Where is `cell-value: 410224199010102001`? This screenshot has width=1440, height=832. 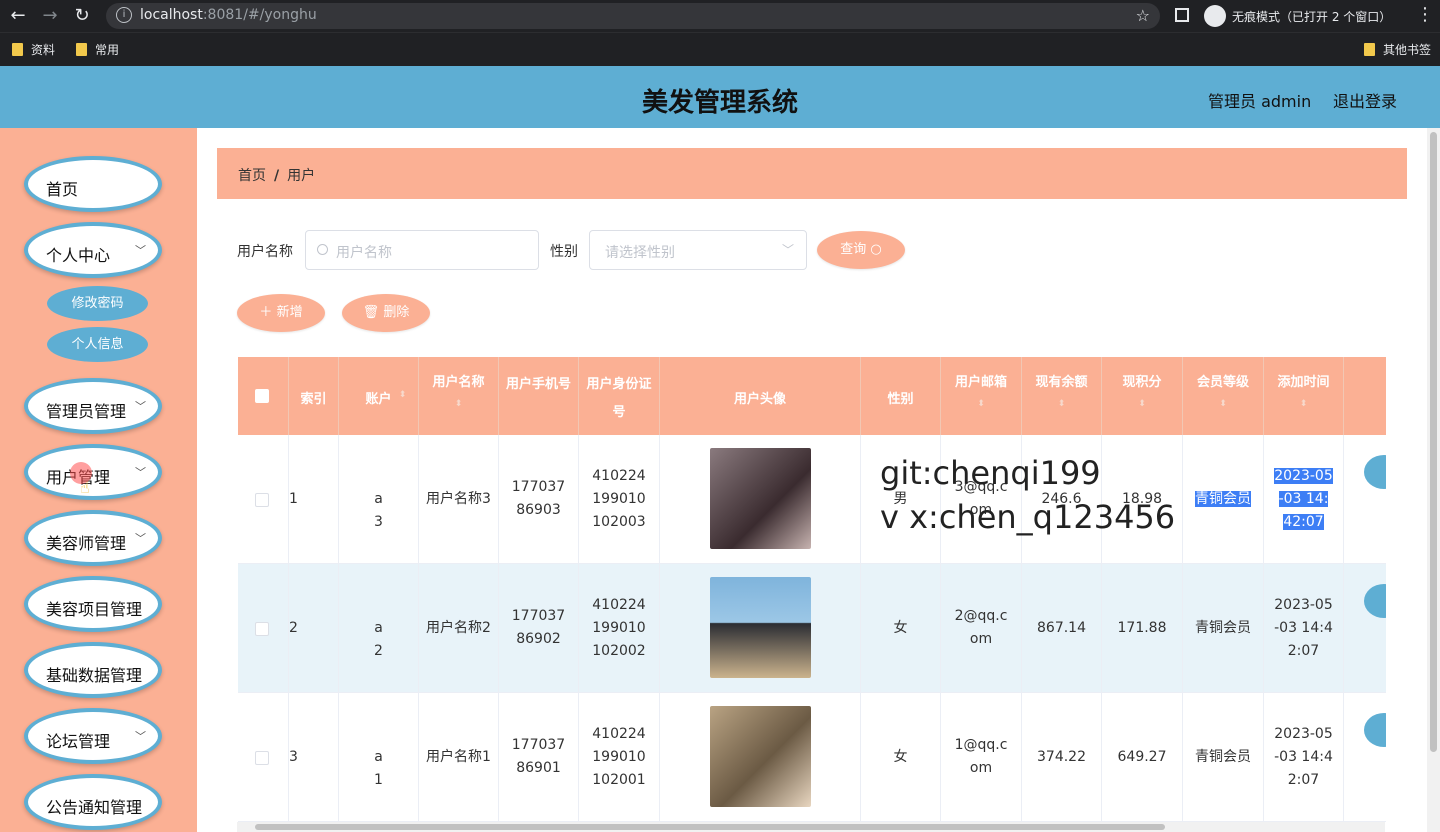 cell-value: 410224199010102001 is located at coordinates (619, 756).